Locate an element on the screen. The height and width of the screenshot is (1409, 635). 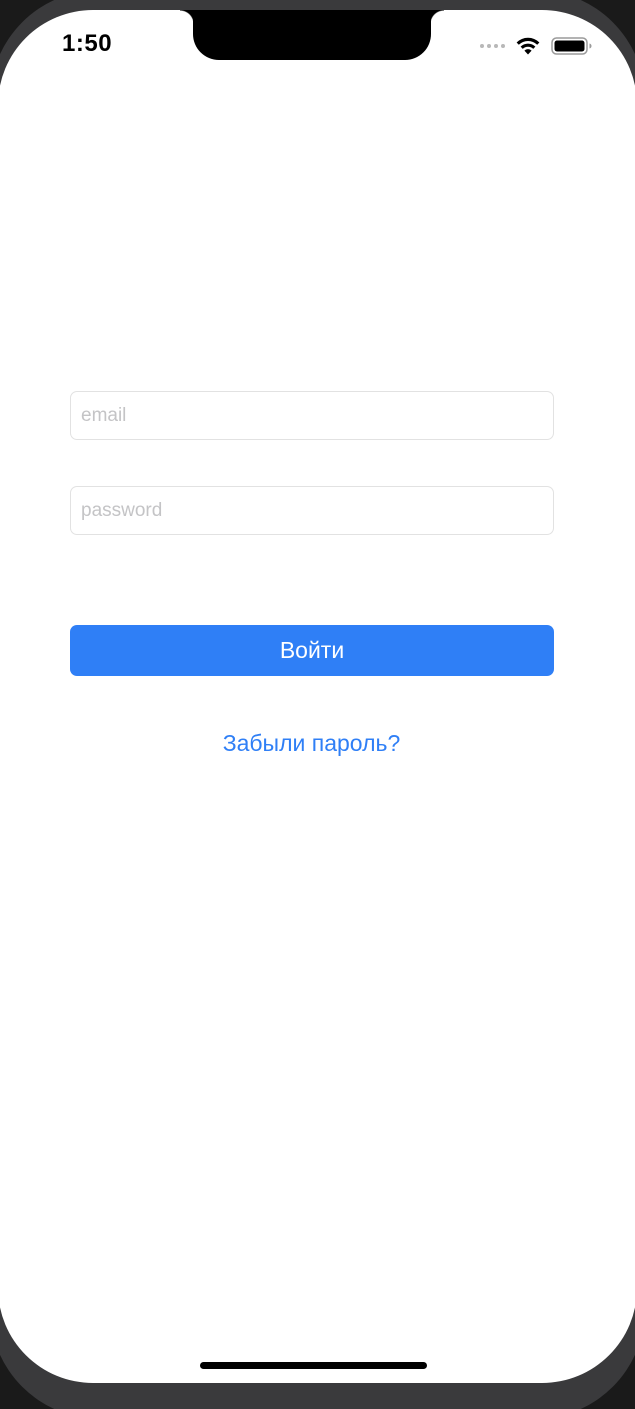
status-time: 1:50 is located at coordinates (87, 43).